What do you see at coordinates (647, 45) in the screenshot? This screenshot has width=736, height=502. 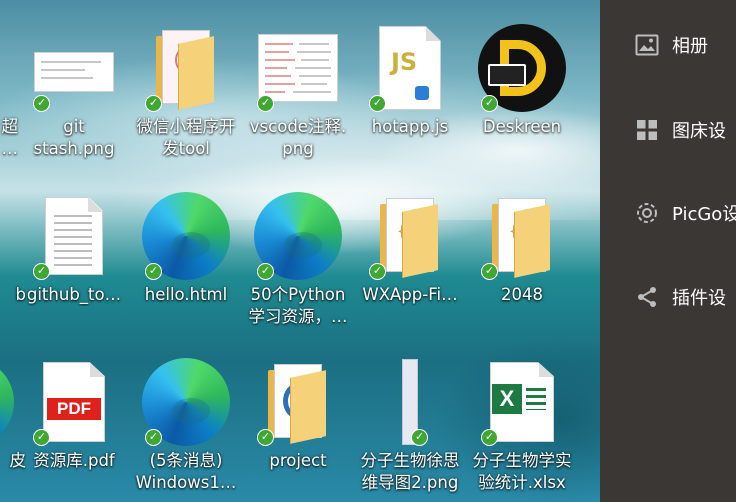 I see `image-icon` at bounding box center [647, 45].